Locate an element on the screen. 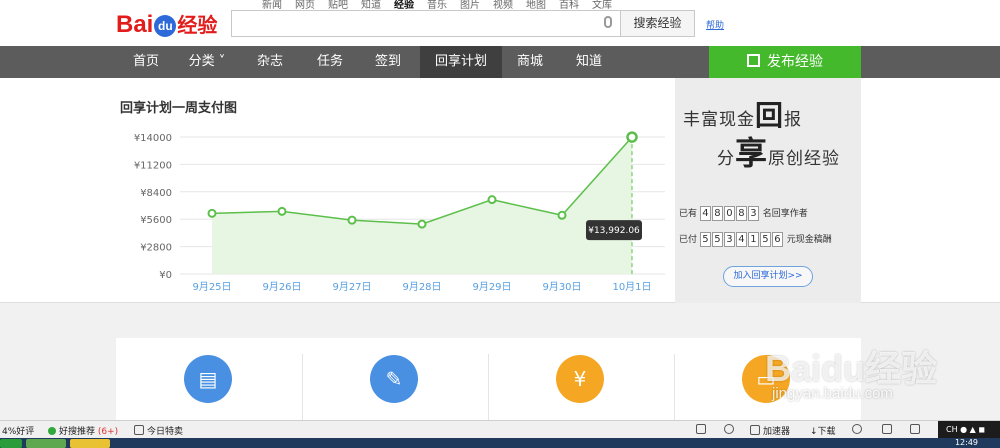 The image size is (1000, 448). zoom-icon is located at coordinates (858, 430).